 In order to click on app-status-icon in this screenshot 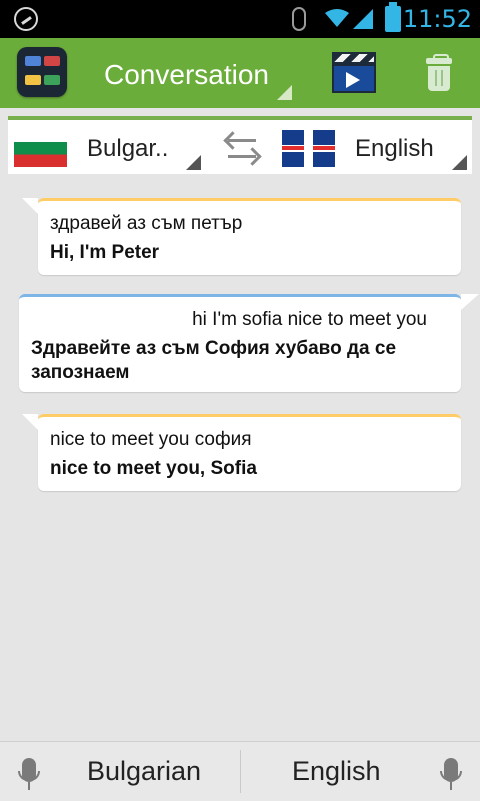, I will do `click(26, 19)`.